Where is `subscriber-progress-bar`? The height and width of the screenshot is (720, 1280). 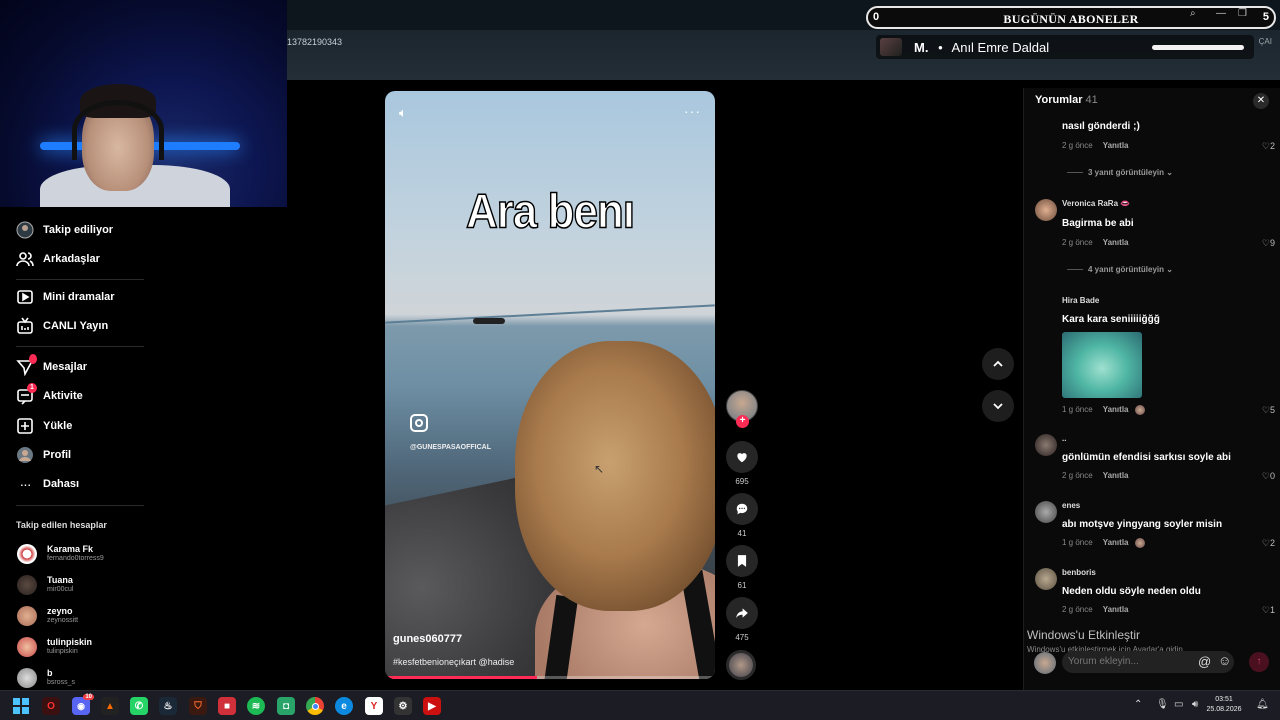 subscriber-progress-bar is located at coordinates (1198, 47).